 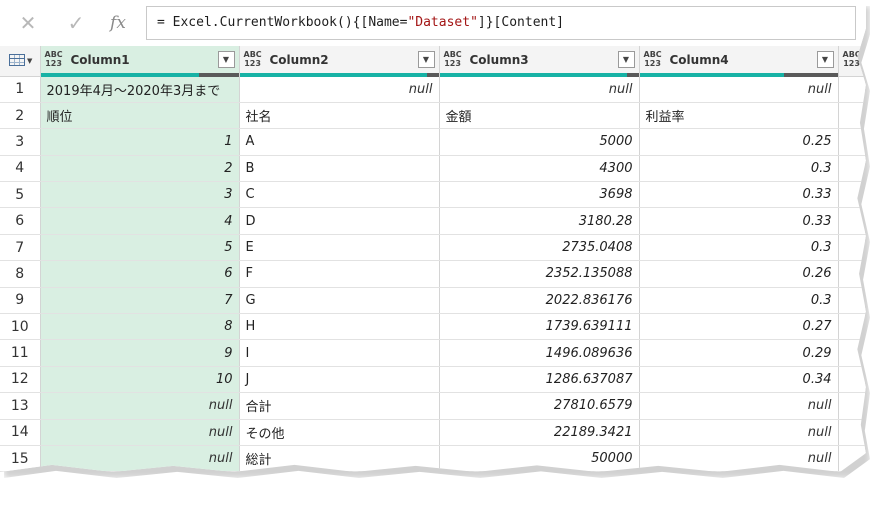 What do you see at coordinates (539, 116) in the screenshot?
I see `table-cell: 金額` at bounding box center [539, 116].